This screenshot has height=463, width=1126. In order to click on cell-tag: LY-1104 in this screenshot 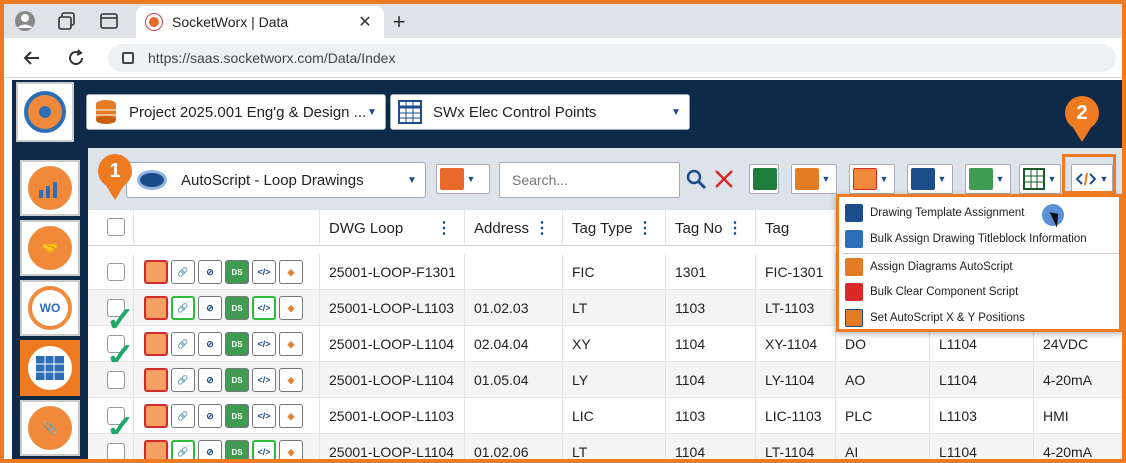, I will do `click(796, 380)`.